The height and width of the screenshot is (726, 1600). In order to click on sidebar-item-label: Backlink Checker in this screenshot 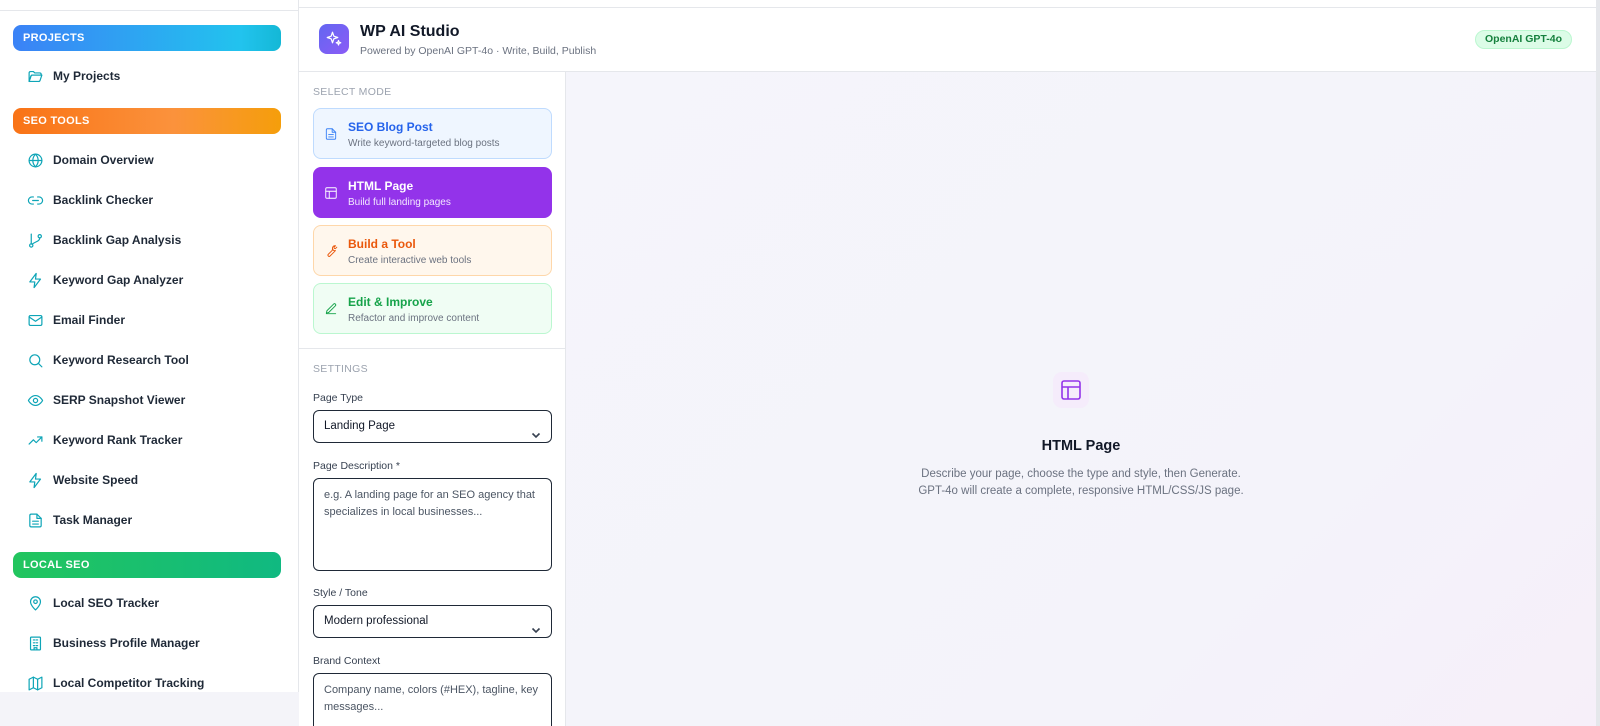, I will do `click(103, 200)`.